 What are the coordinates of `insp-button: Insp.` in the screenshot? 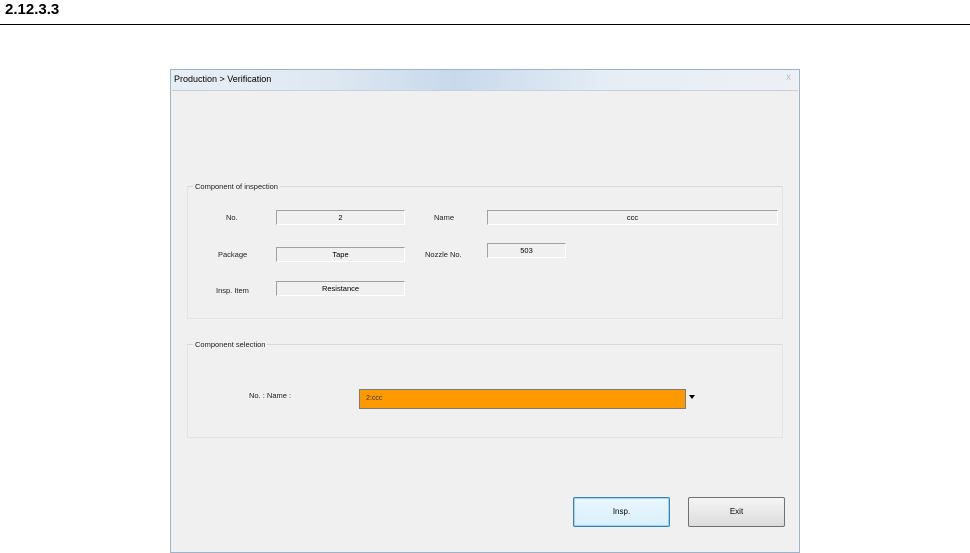 It's located at (621, 512).